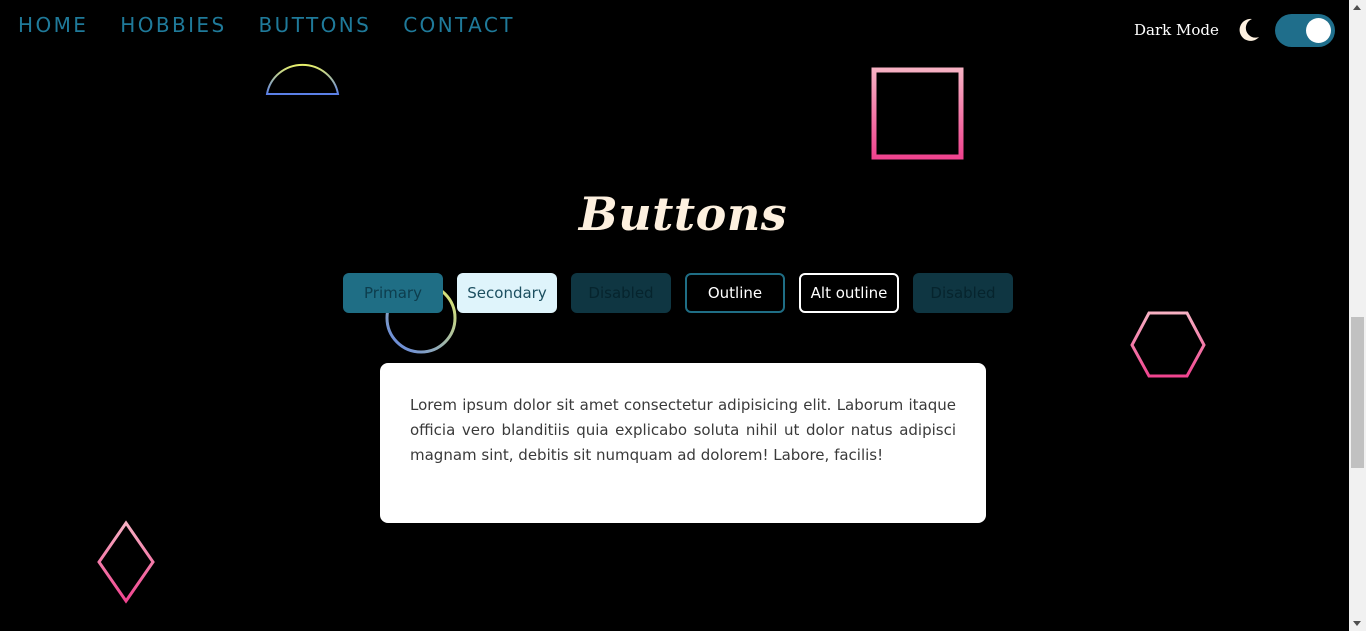  What do you see at coordinates (683, 213) in the screenshot?
I see `page-title: Buttons` at bounding box center [683, 213].